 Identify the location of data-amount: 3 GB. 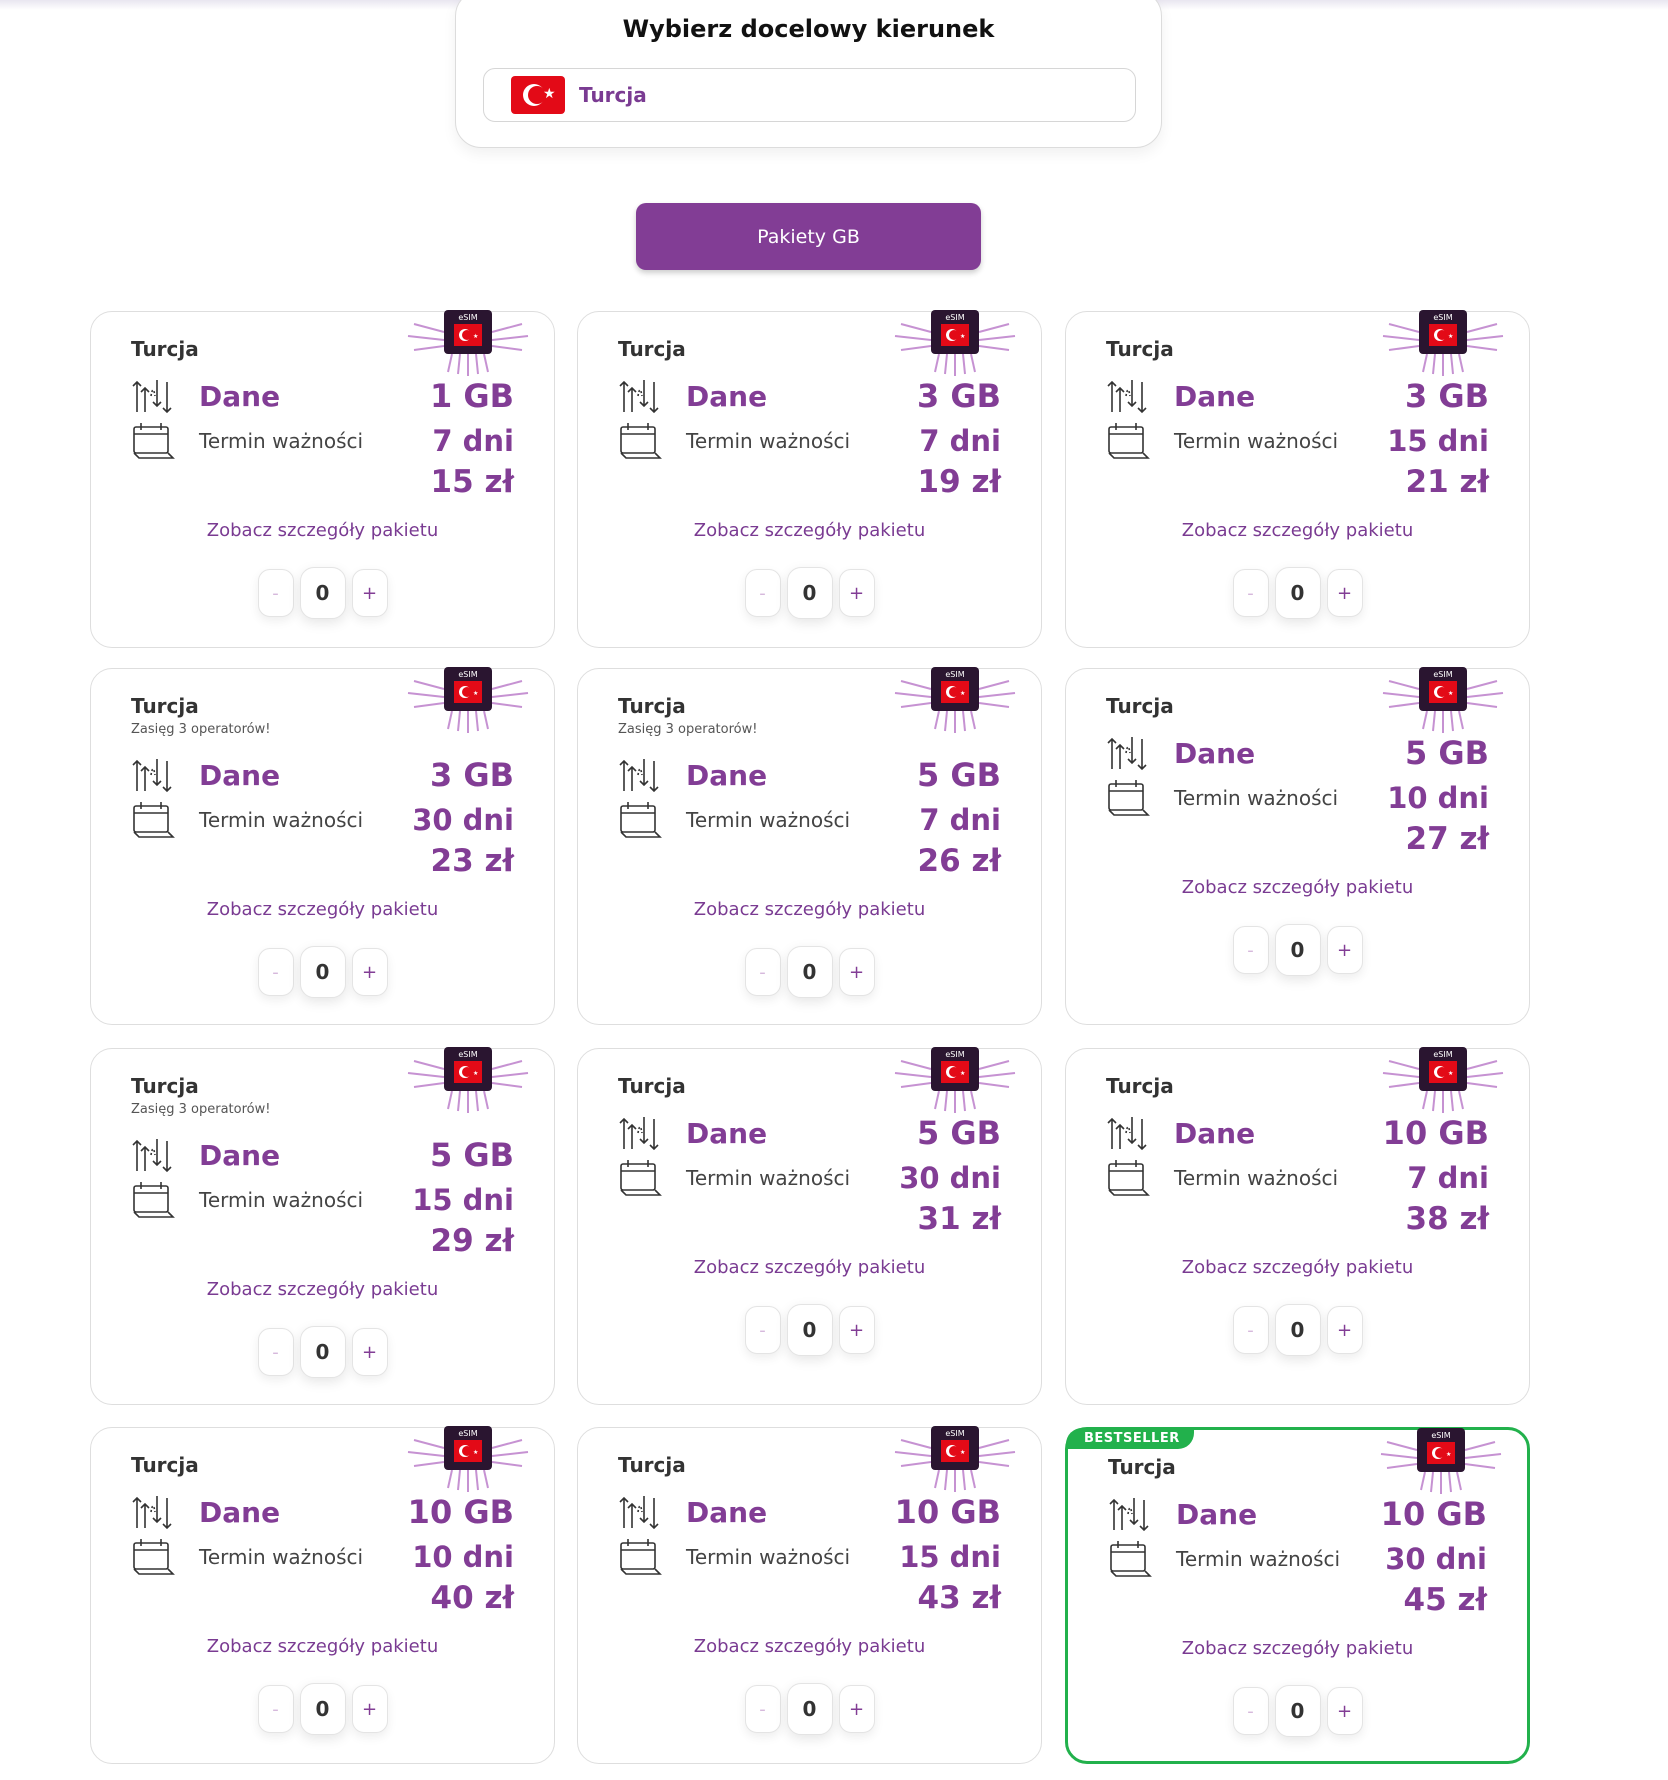
(958, 396).